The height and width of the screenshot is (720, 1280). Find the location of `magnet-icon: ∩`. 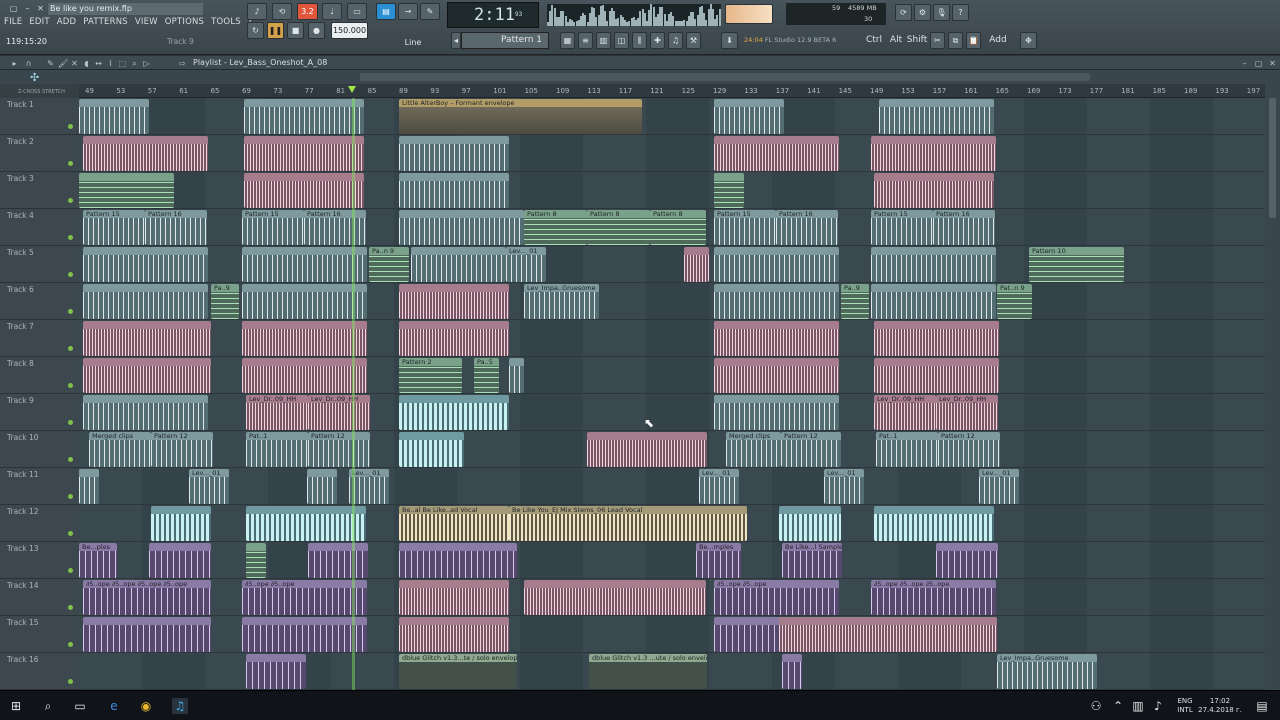

magnet-icon: ∩ is located at coordinates (28, 63).